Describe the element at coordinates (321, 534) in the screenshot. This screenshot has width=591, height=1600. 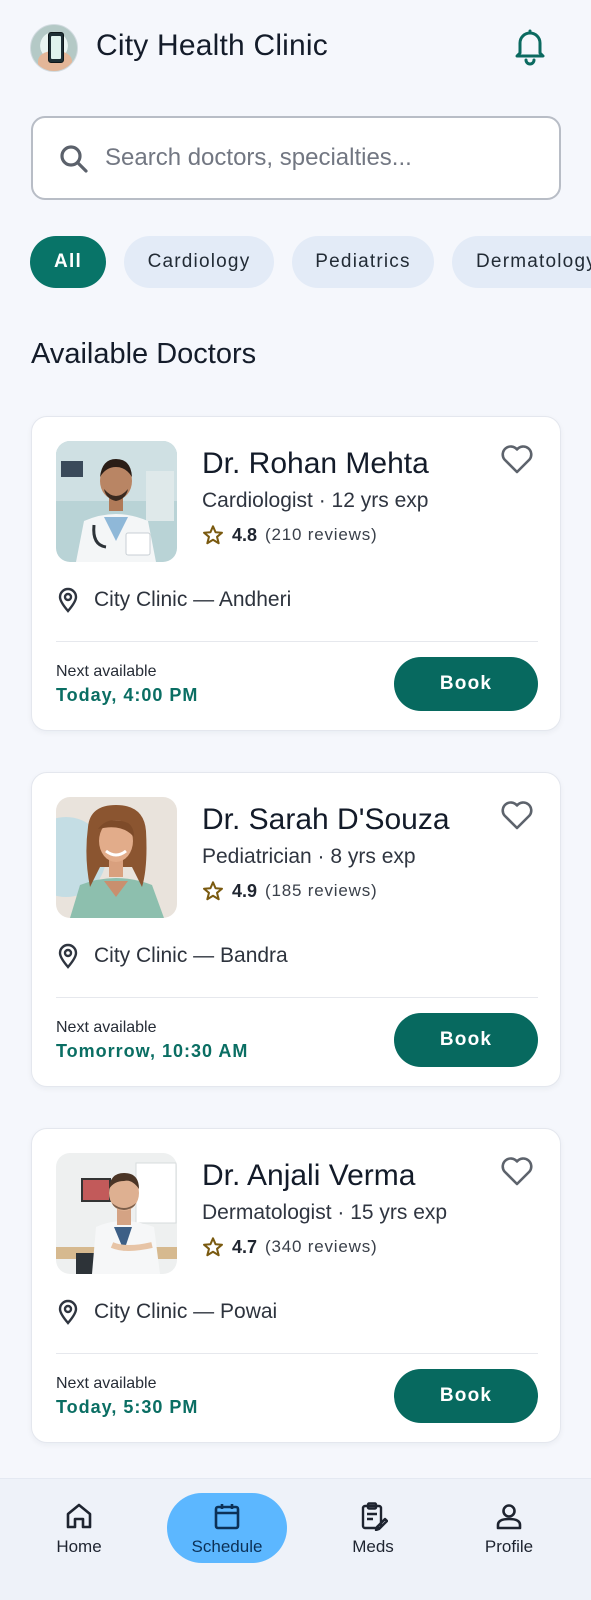
I see `review-count: (210 reviews)` at that location.